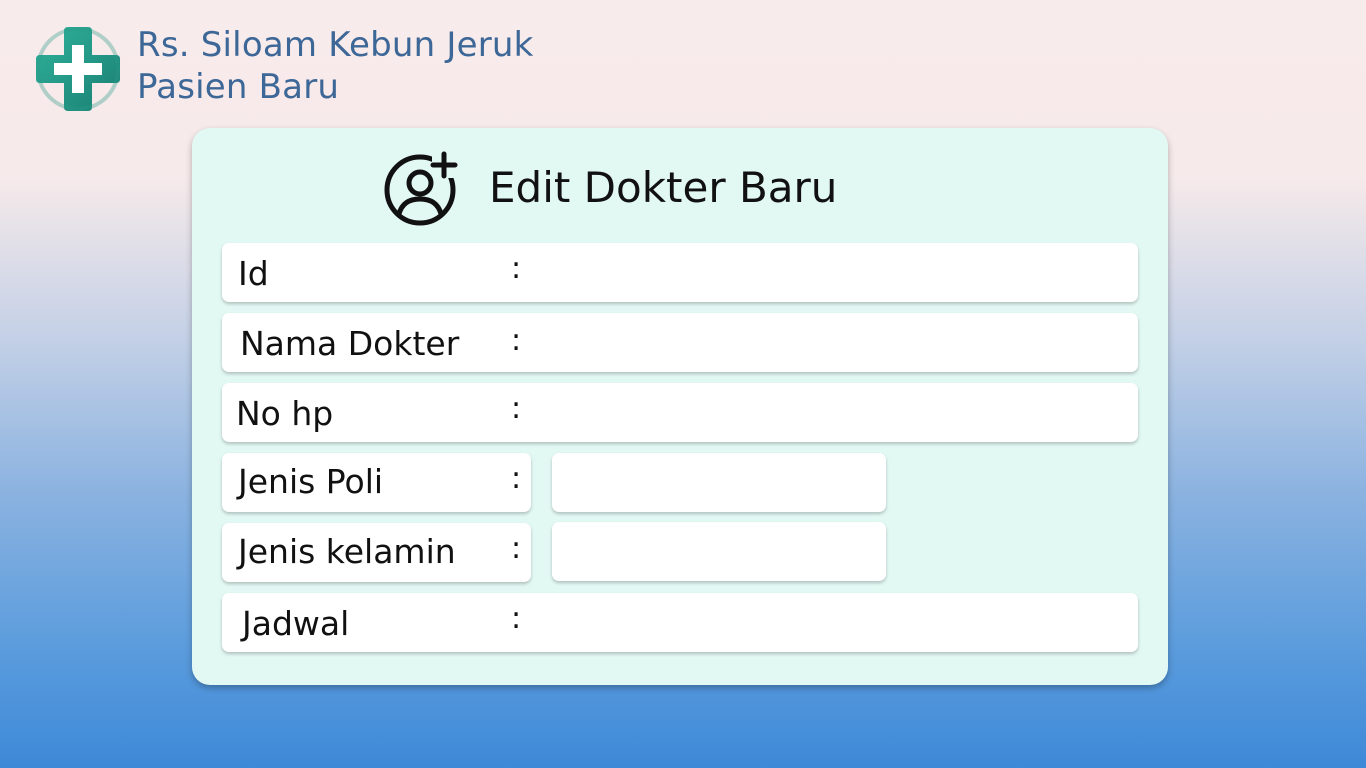 This screenshot has width=1366, height=768. Describe the element at coordinates (516, 340) in the screenshot. I see `nama-dokter-colon: :` at that location.